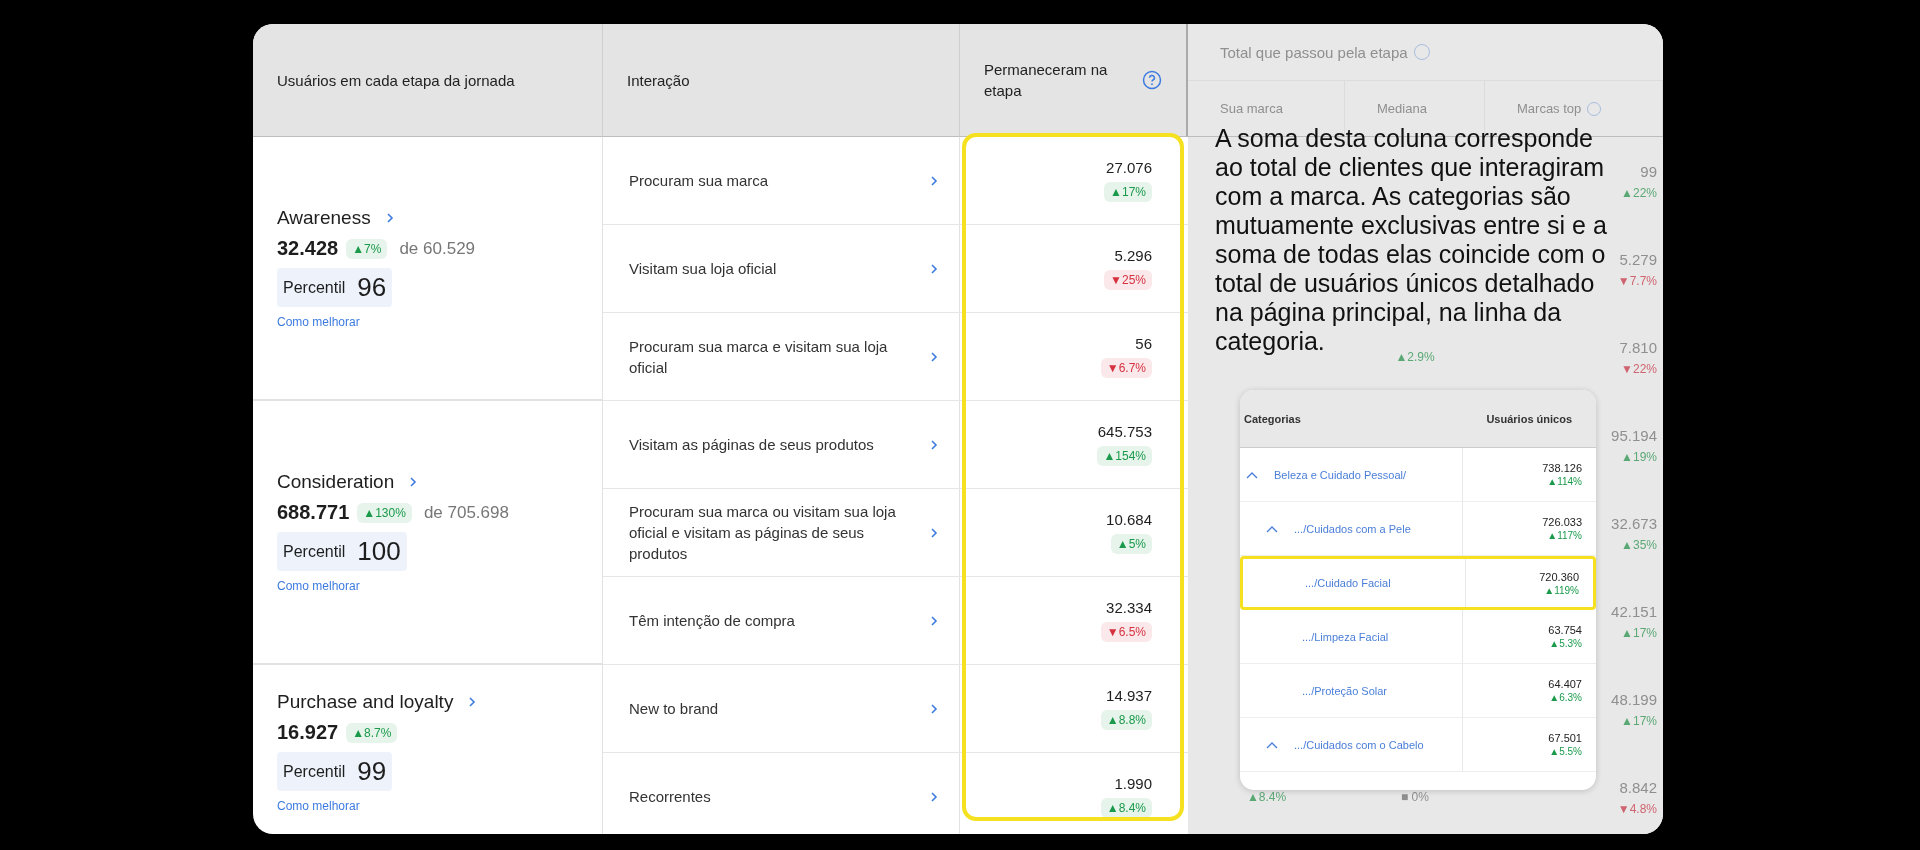 This screenshot has height=850, width=1920. Describe the element at coordinates (1128, 192) in the screenshot. I see `delta-badge: ▲17%` at that location.